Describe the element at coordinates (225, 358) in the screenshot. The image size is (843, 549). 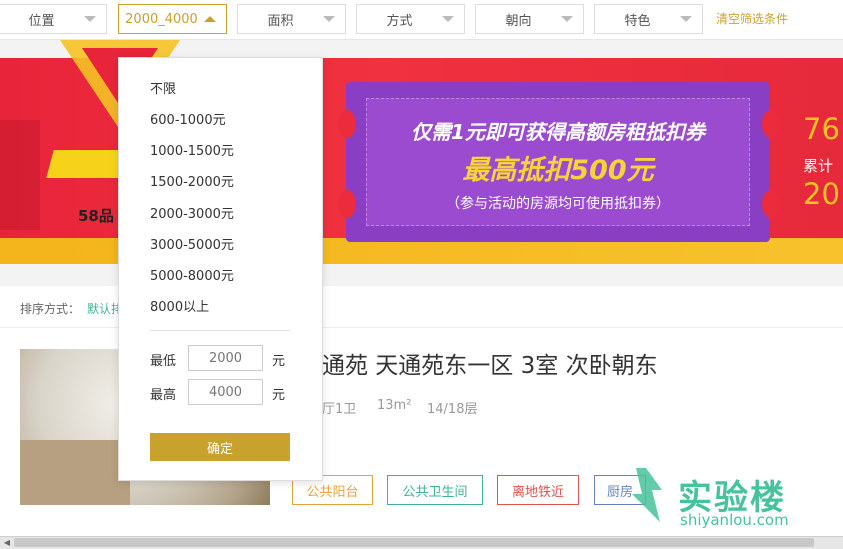
I see `min-price-input` at that location.